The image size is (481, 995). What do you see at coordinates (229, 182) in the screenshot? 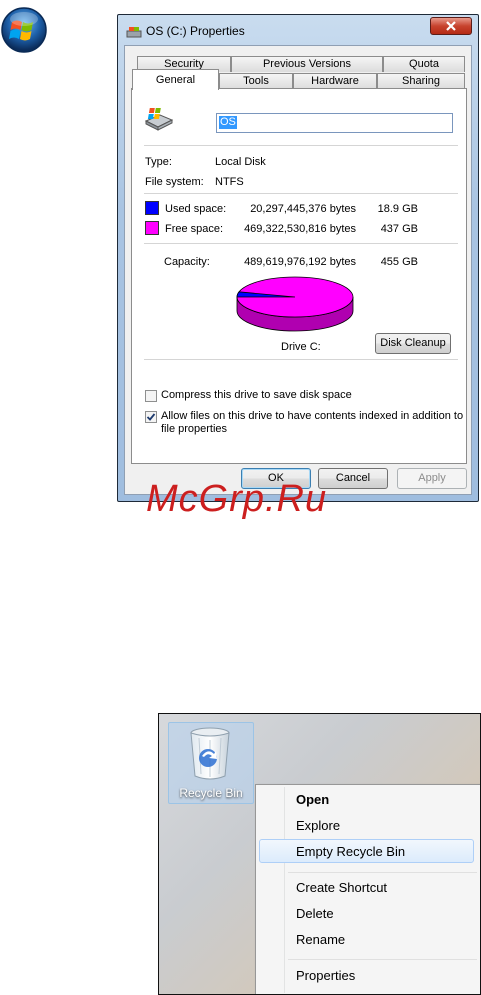
I see `file-system-value: NTFS` at bounding box center [229, 182].